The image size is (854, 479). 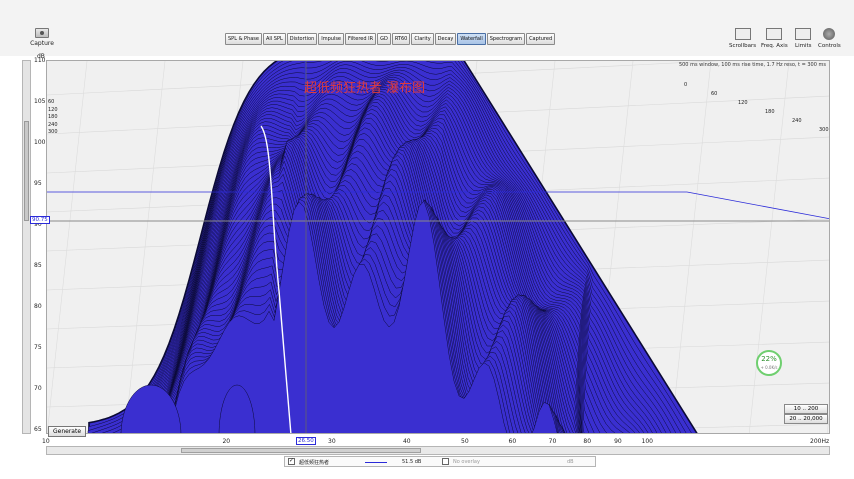 What do you see at coordinates (714, 94) in the screenshot?
I see `time-tick-right: 60` at bounding box center [714, 94].